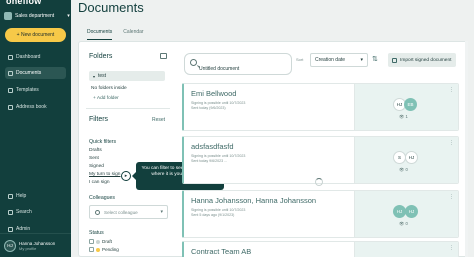 The width and height of the screenshot is (474, 257). I want to click on document-card: Contract Team AB ⋮, so click(320, 249).